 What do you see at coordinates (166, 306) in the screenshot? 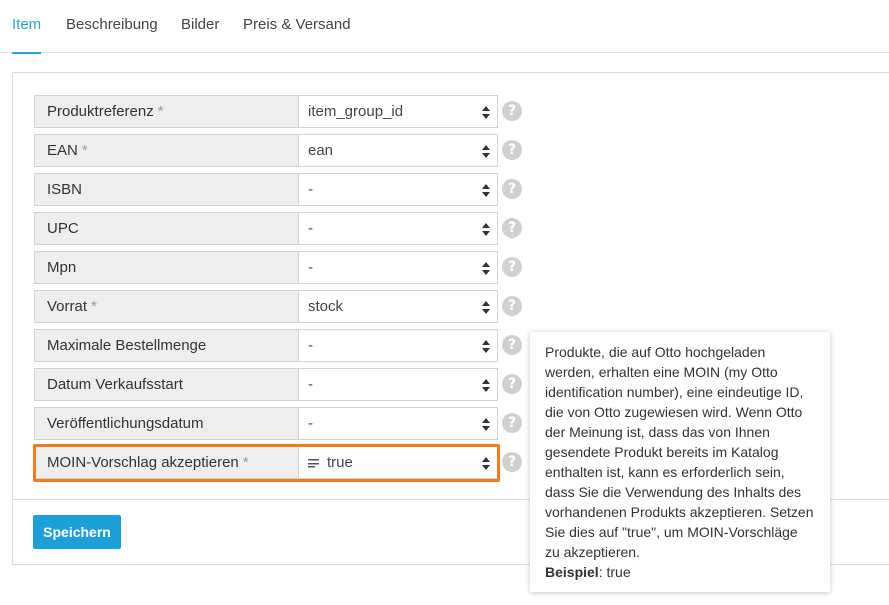
I see `field-label: Vorrat *` at bounding box center [166, 306].